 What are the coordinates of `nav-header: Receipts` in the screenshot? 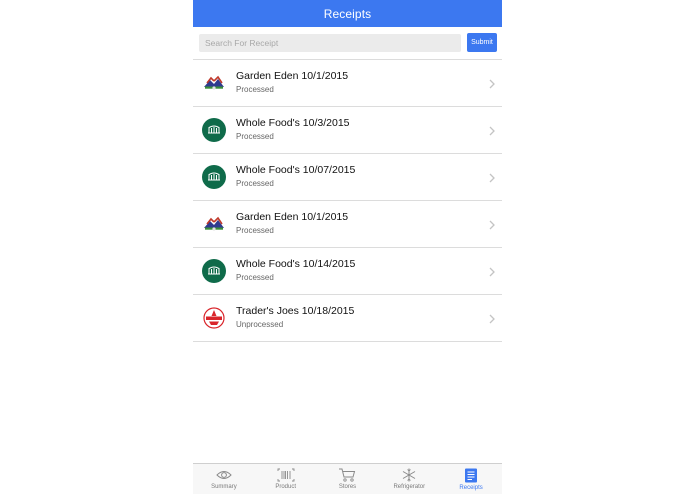 It's located at (347, 13).